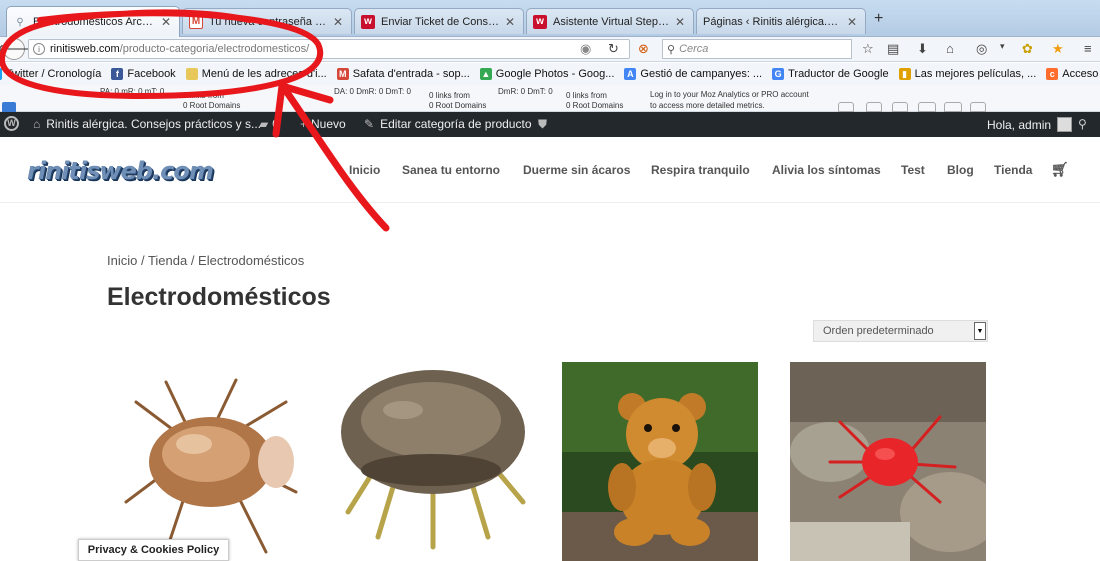 The height and width of the screenshot is (561, 1100). I want to click on dust-mite-illustration, so click(431, 461).